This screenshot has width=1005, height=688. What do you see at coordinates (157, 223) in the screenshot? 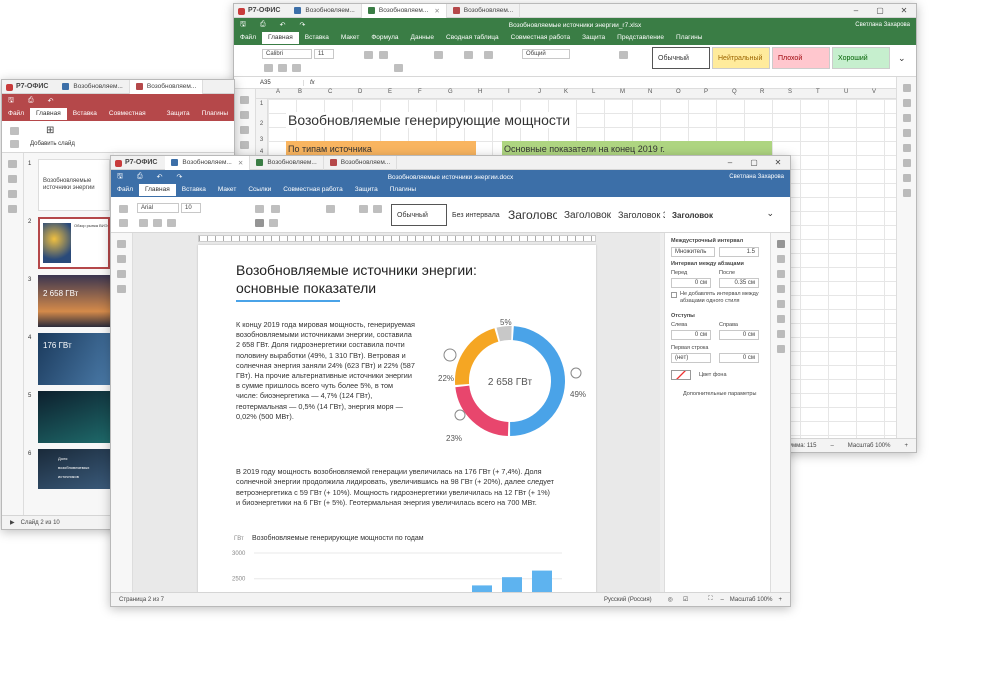
I see `italic-icon` at bounding box center [157, 223].